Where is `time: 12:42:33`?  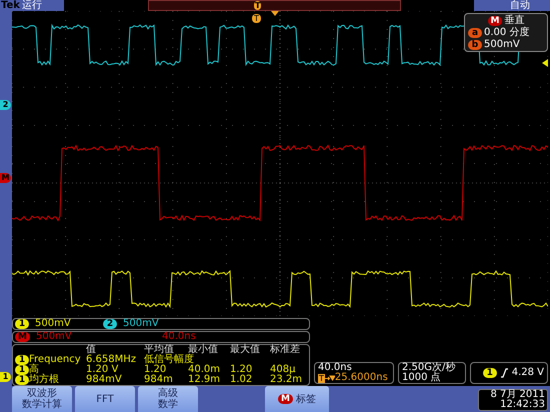
time: 12:42:33 is located at coordinates (522, 405).